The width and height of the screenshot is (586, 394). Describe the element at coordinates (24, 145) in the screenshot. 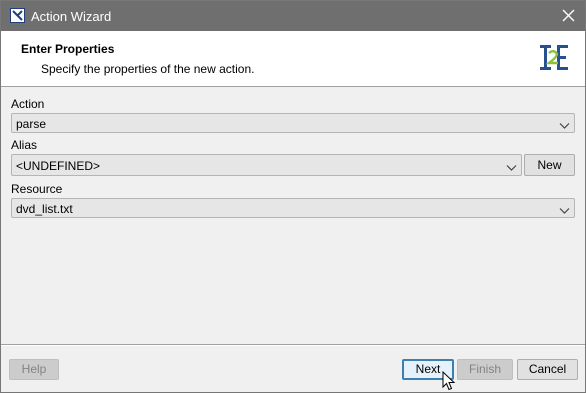

I see `alias-label: Alias` at that location.